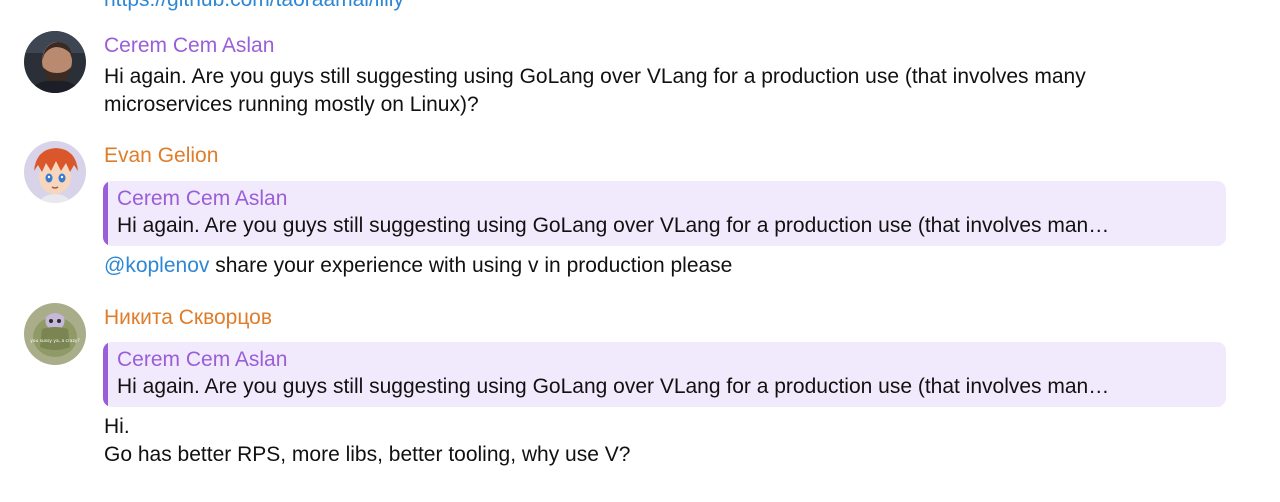 This screenshot has width=1280, height=502. I want to click on message-author: Cerem Cem Aslan, so click(189, 46).